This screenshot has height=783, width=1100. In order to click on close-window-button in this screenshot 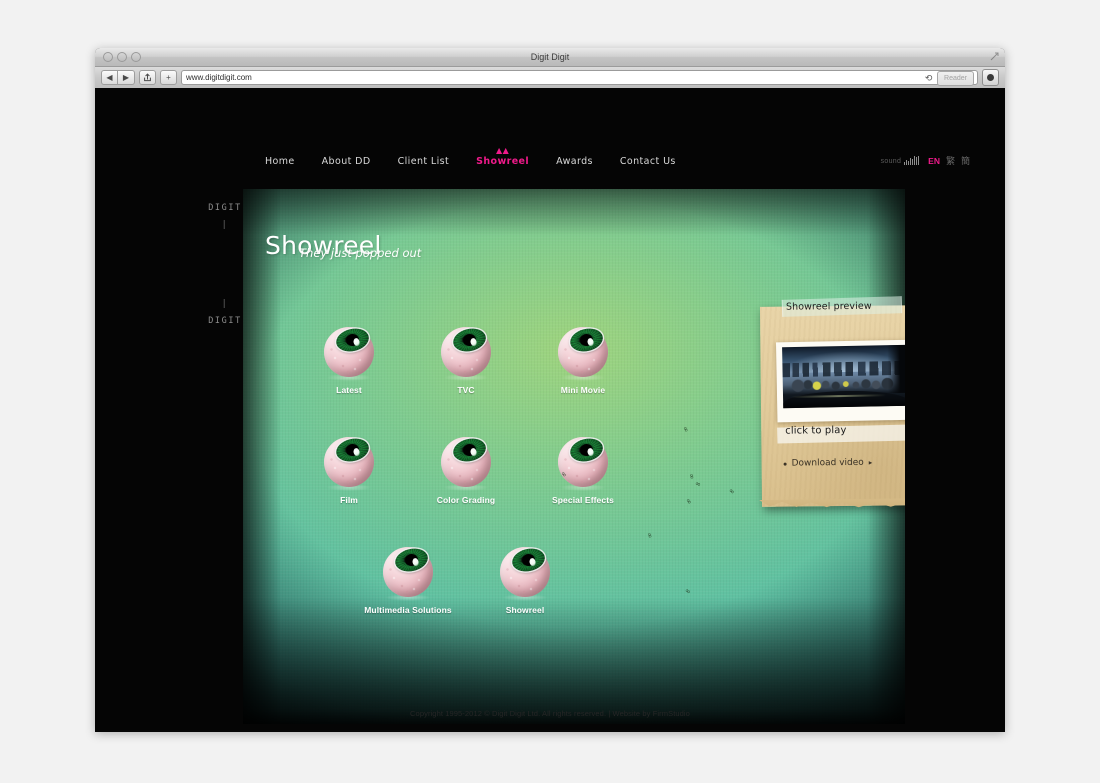, I will do `click(108, 57)`.